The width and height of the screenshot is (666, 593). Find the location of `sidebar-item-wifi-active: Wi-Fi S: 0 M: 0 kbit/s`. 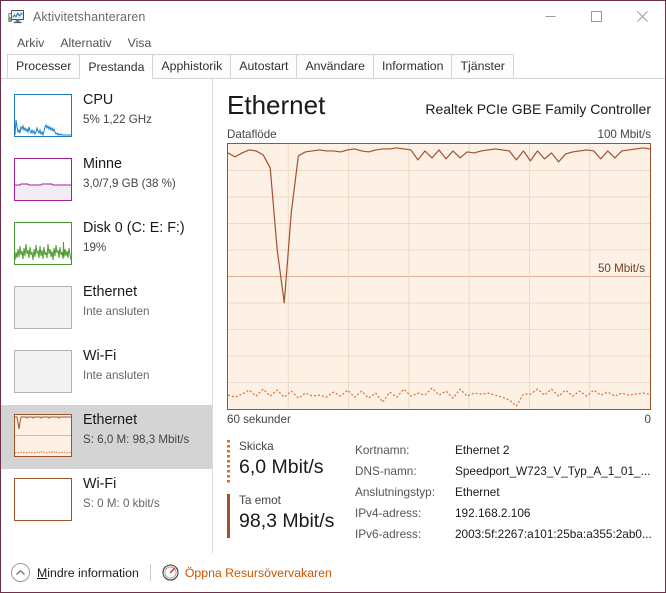

sidebar-item-wifi-active: Wi-Fi S: 0 M: 0 kbit/s is located at coordinates (106, 501).